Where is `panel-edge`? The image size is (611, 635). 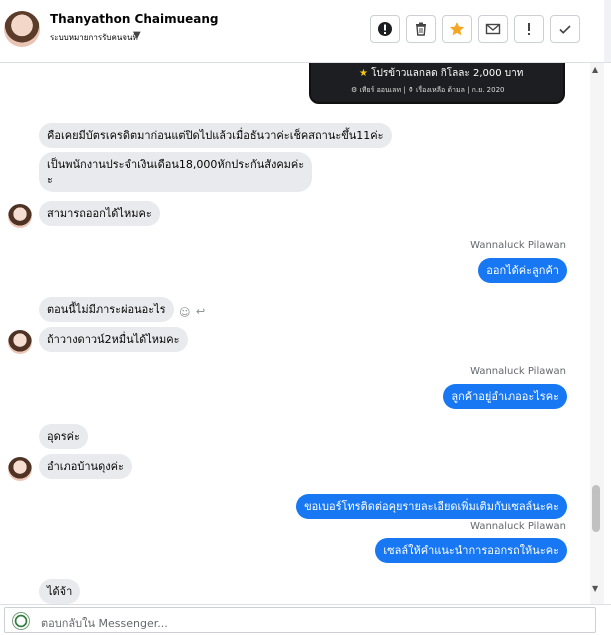 panel-edge is located at coordinates (607, 31).